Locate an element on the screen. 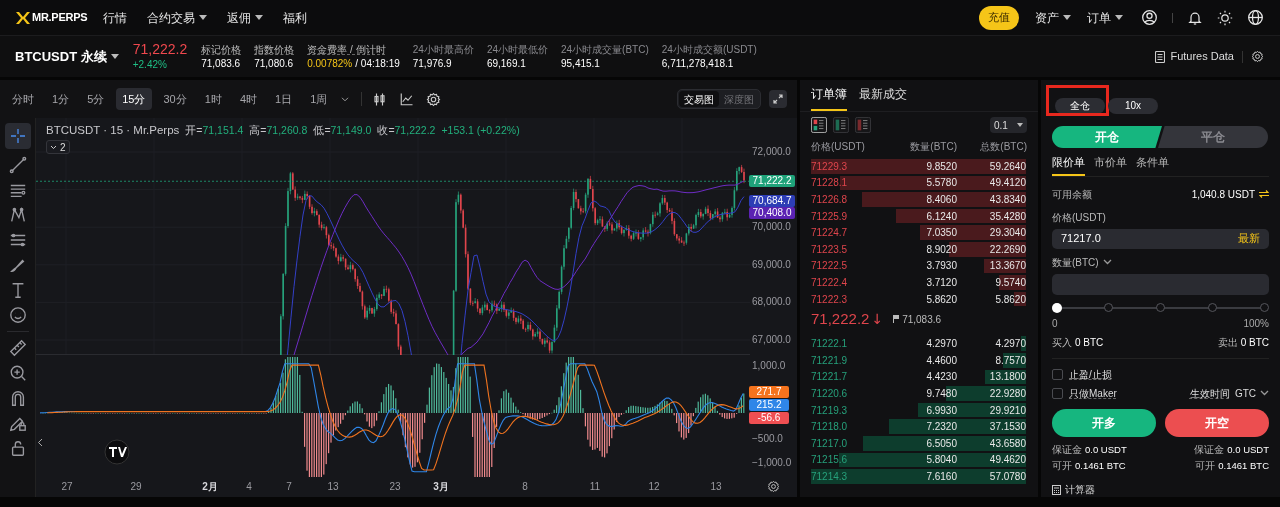 This screenshot has width=1280, height=507. order-price: 71225.9 is located at coordinates (829, 216).